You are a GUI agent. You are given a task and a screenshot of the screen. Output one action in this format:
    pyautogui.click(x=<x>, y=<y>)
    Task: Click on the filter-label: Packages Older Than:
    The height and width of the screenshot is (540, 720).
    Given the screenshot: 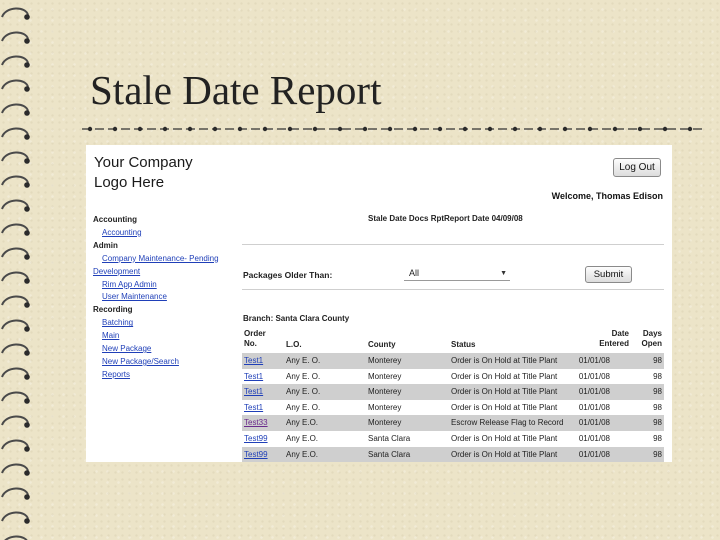 What is the action you would take?
    pyautogui.click(x=288, y=275)
    